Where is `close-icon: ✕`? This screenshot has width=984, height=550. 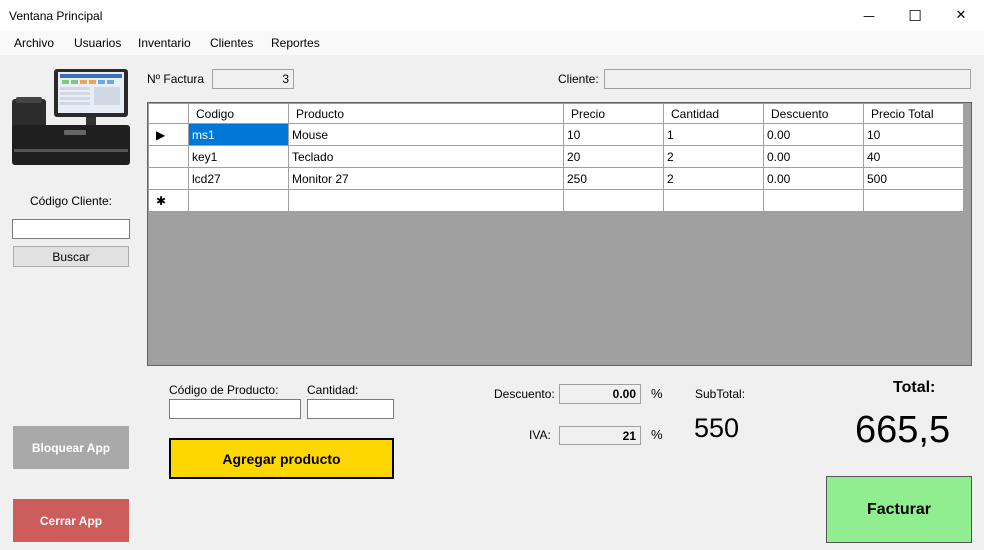 close-icon: ✕ is located at coordinates (961, 15).